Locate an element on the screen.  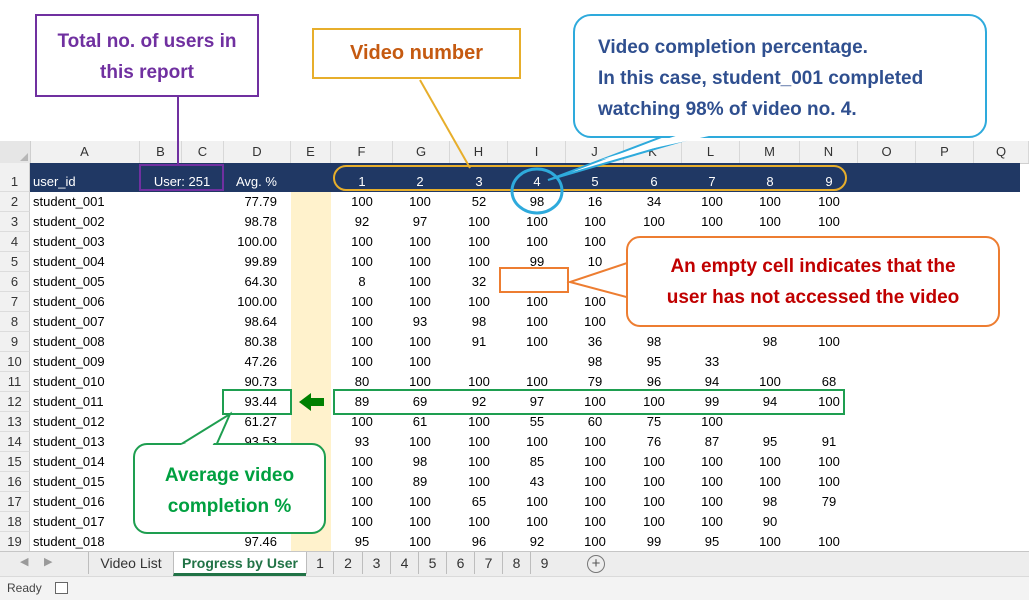
column-header-n: N is located at coordinates (829, 152).